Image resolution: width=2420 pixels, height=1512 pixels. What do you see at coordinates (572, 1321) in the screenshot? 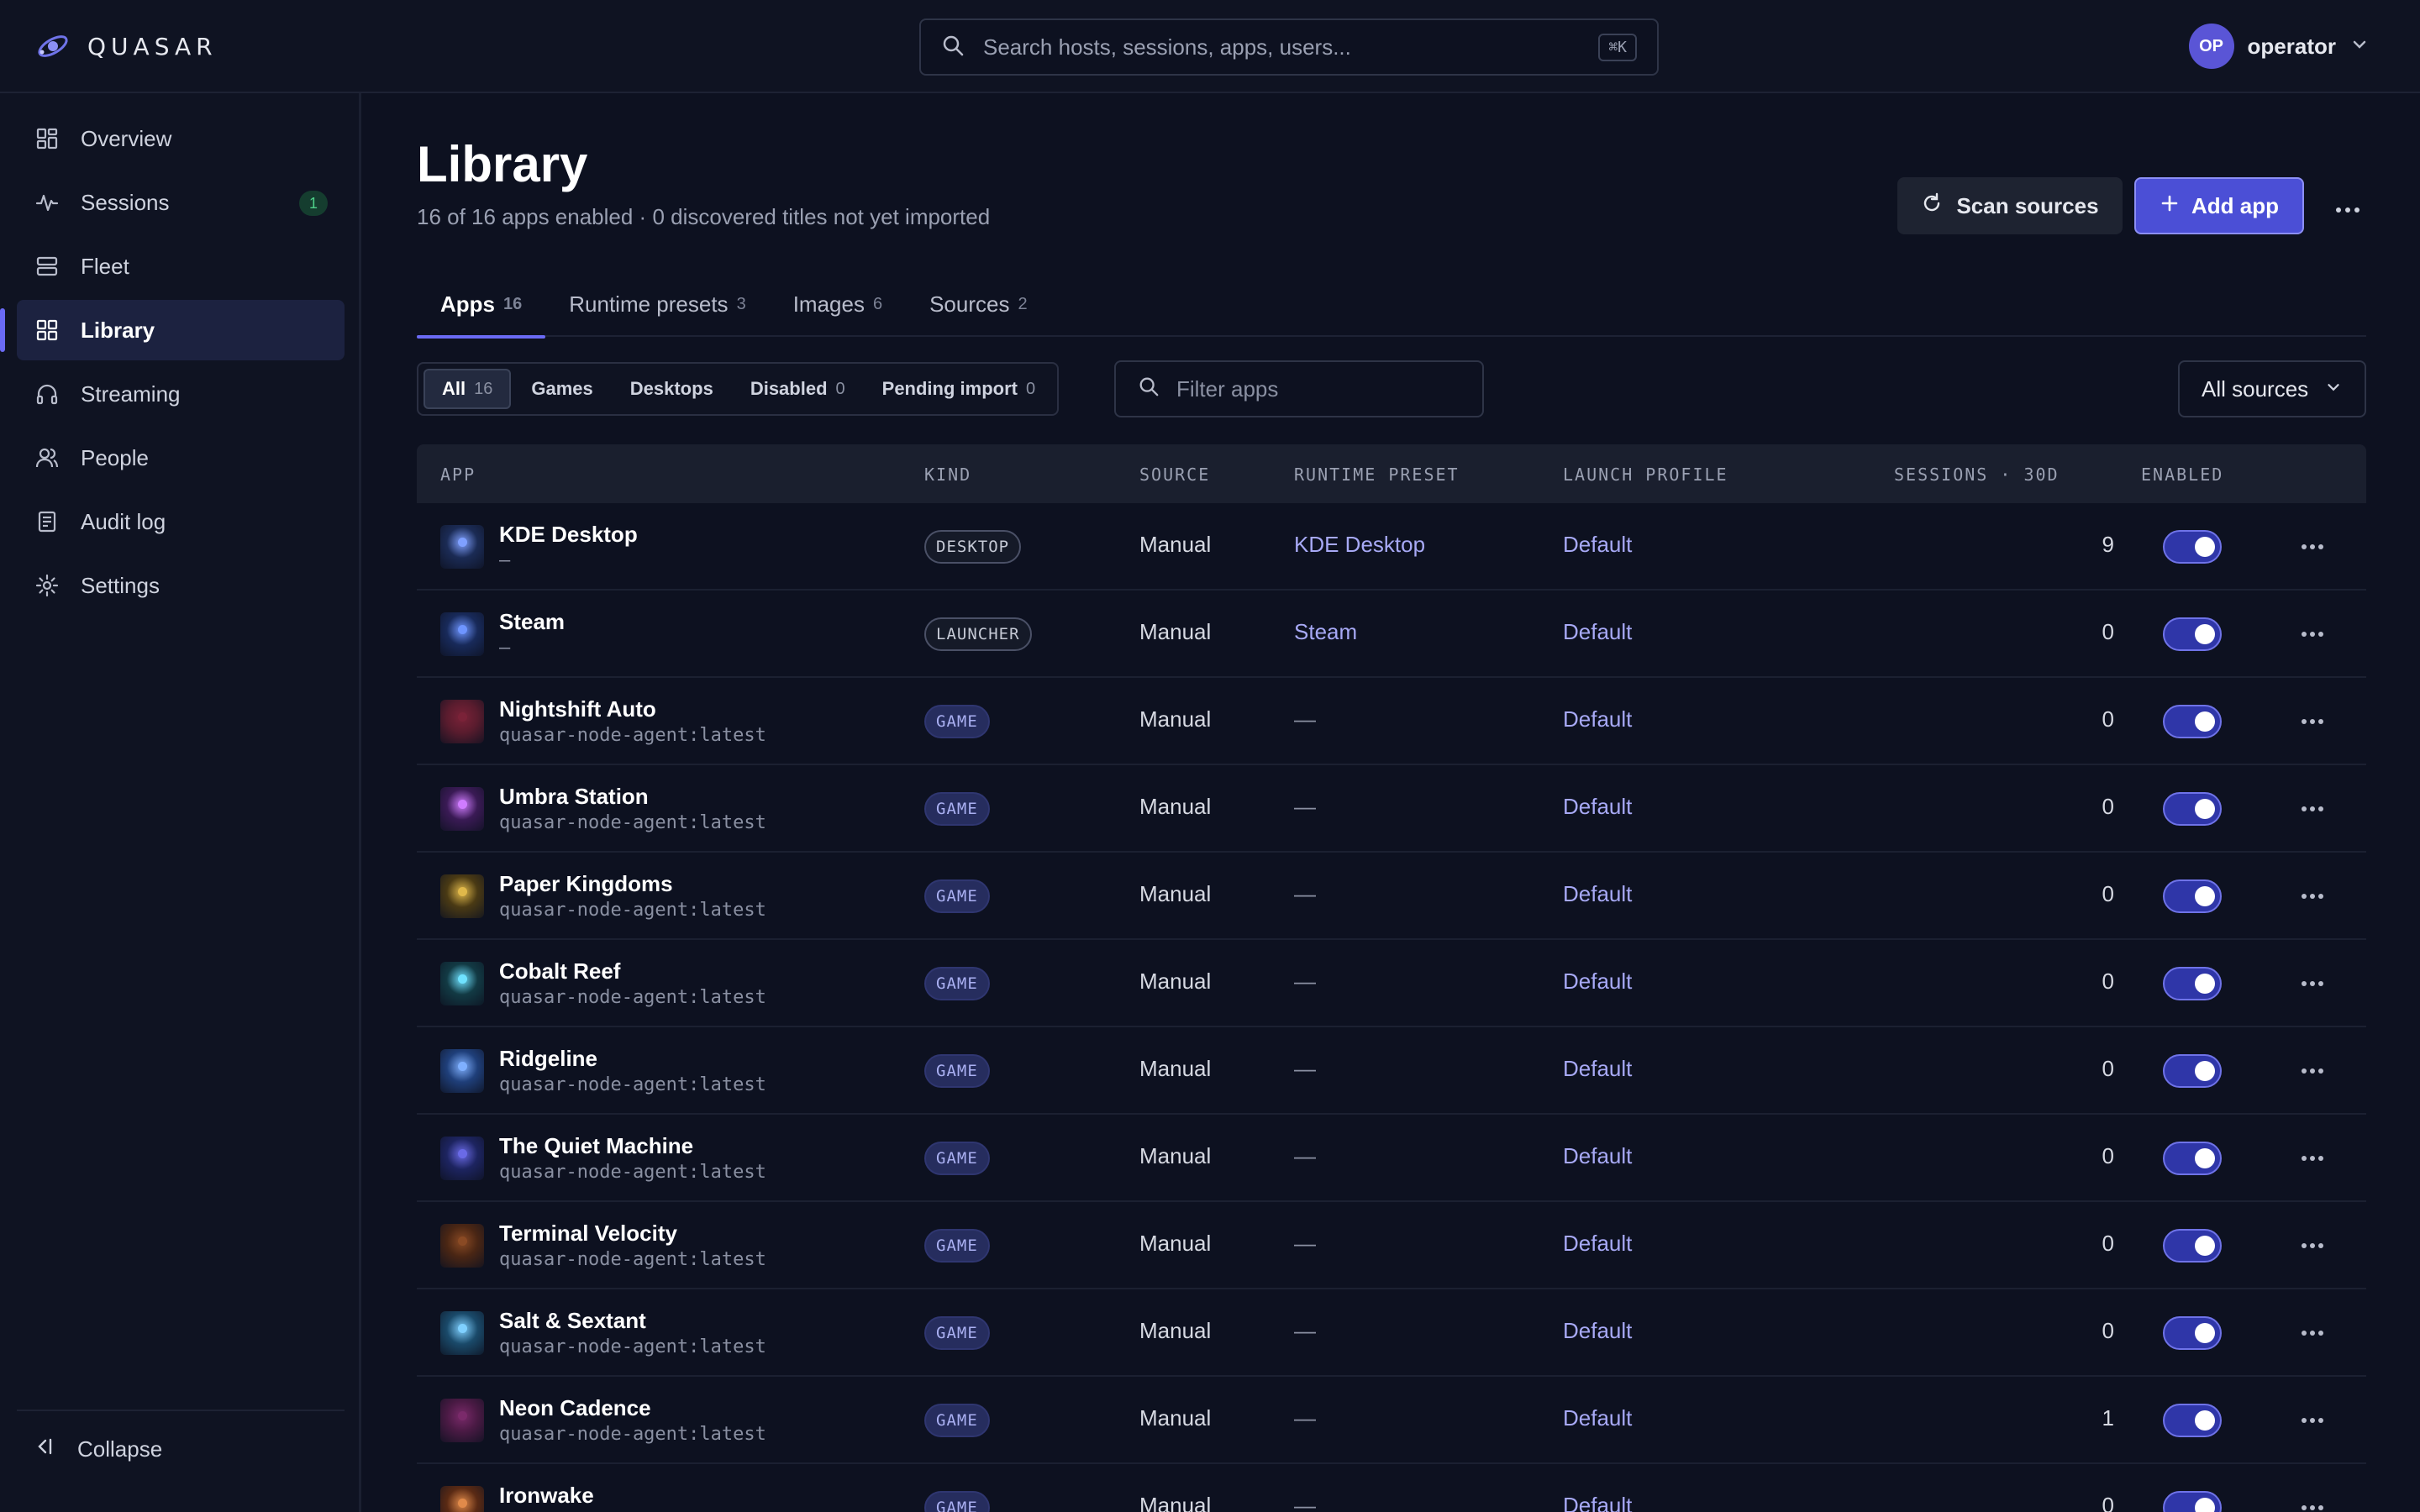
I see `app-name: Salt & Sextant` at bounding box center [572, 1321].